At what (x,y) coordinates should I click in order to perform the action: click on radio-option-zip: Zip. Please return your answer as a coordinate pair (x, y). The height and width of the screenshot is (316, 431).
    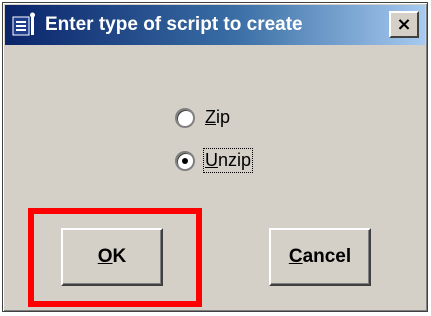
    Looking at the image, I should click on (202, 117).